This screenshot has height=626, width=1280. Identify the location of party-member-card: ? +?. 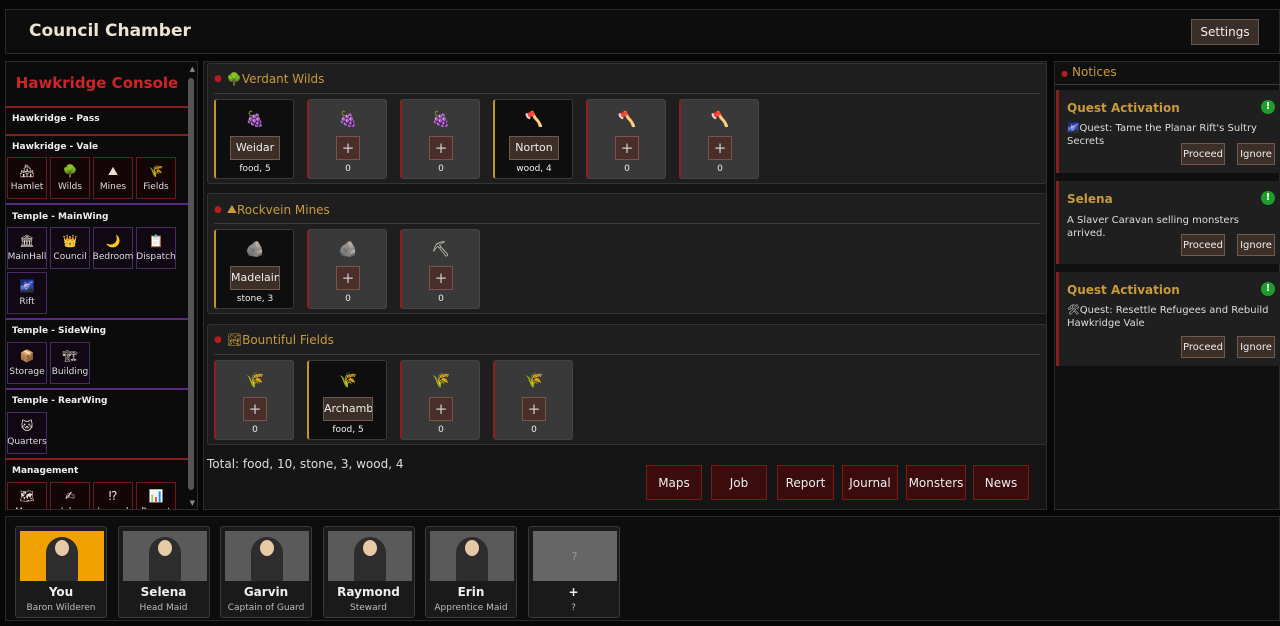
(573, 572).